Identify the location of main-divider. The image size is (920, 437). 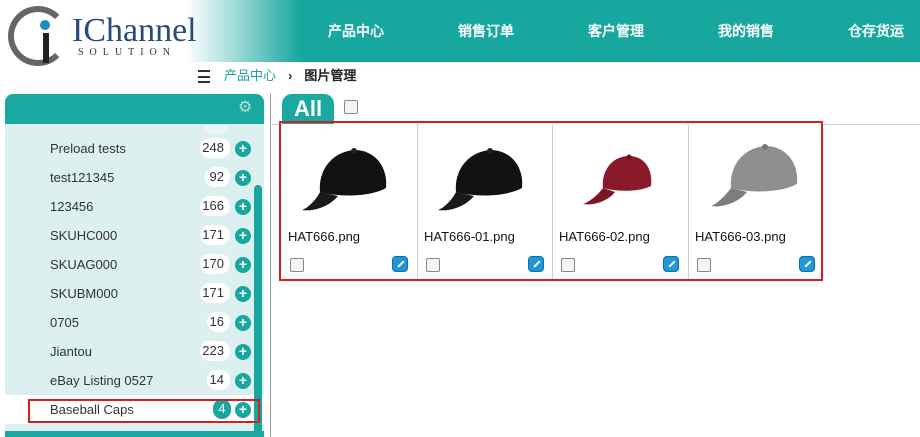
(270, 265).